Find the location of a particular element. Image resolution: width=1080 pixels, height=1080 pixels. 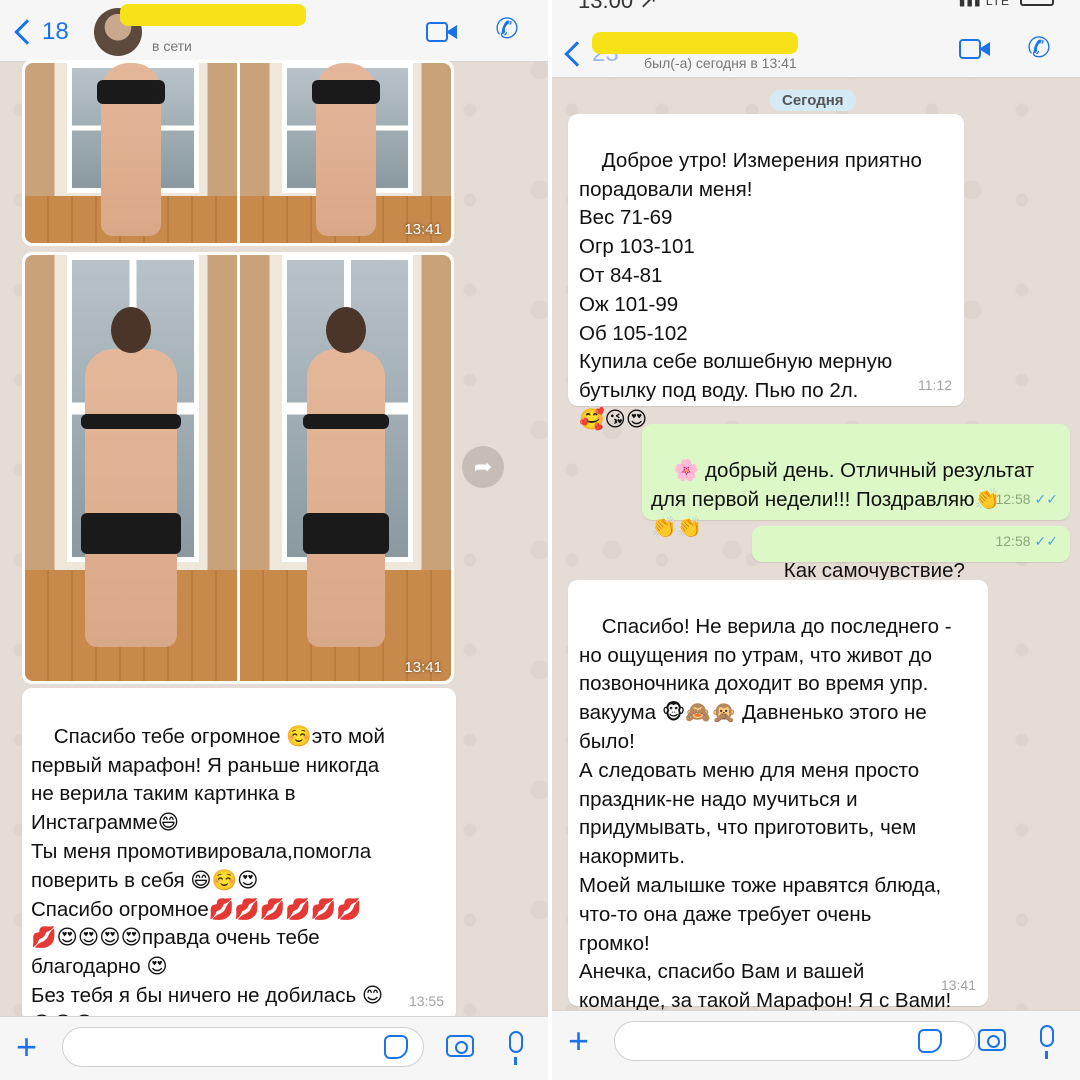

forward-icon is located at coordinates (483, 467).